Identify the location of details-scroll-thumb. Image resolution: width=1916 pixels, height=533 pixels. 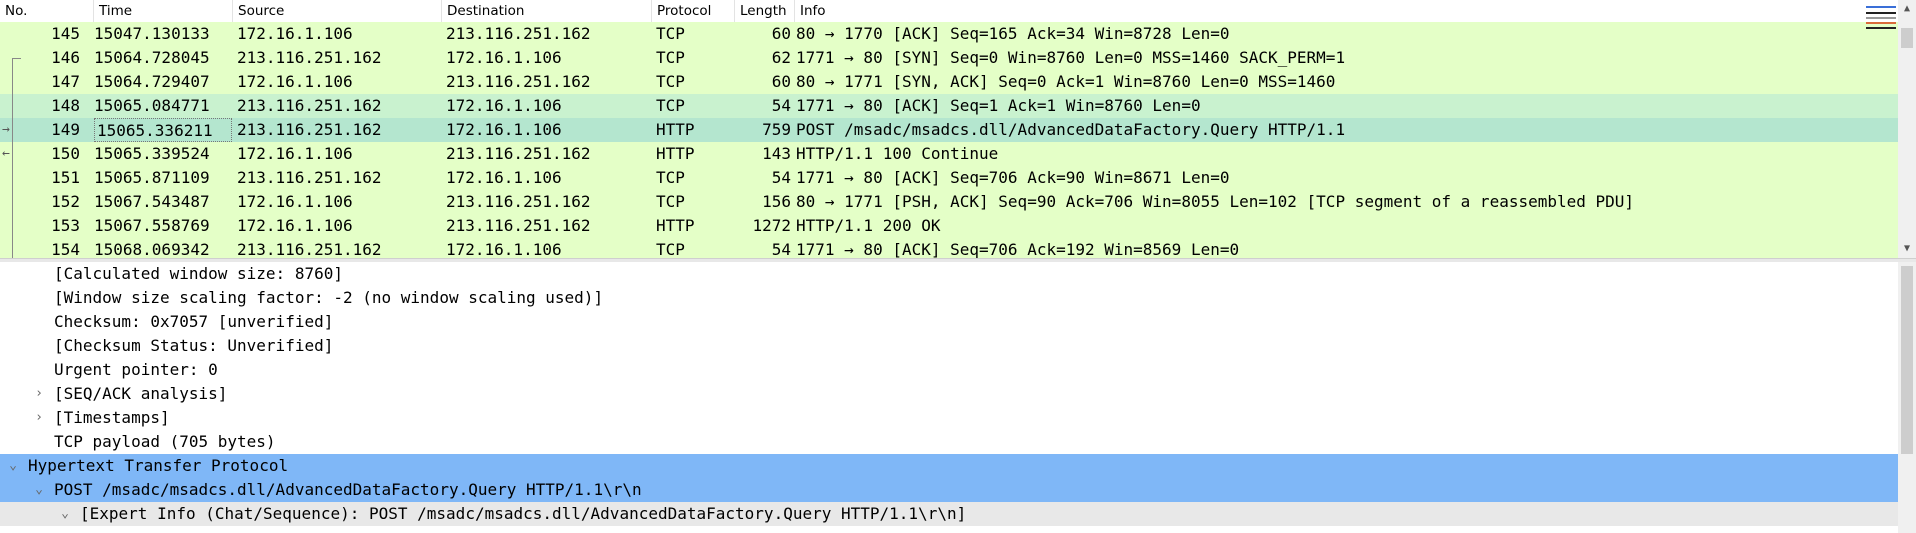
(1907, 360).